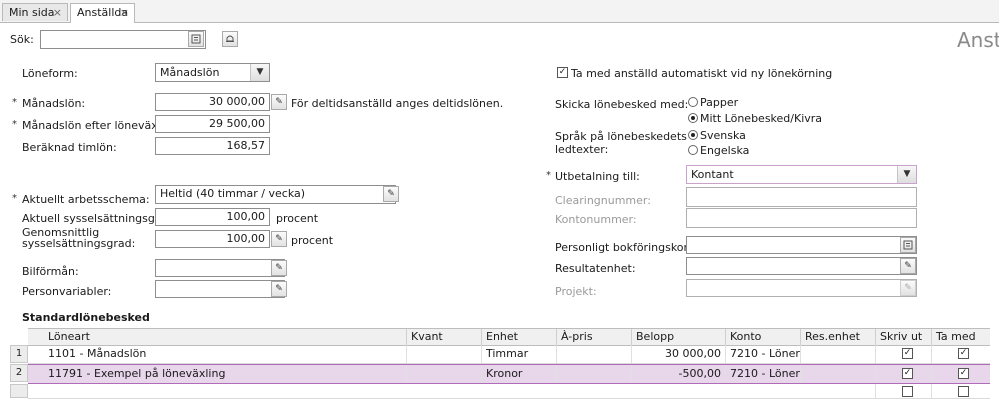 This screenshot has width=999, height=405. I want to click on cell-loneart: 11791 - Exempel på löneväxling, so click(217, 374).